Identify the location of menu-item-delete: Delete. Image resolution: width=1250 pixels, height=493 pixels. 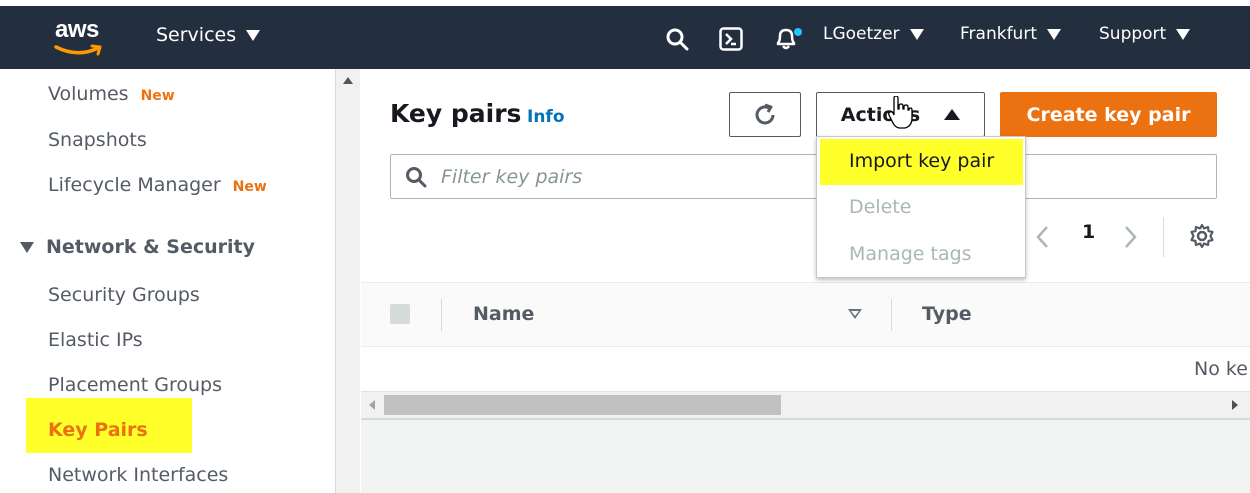
(880, 207).